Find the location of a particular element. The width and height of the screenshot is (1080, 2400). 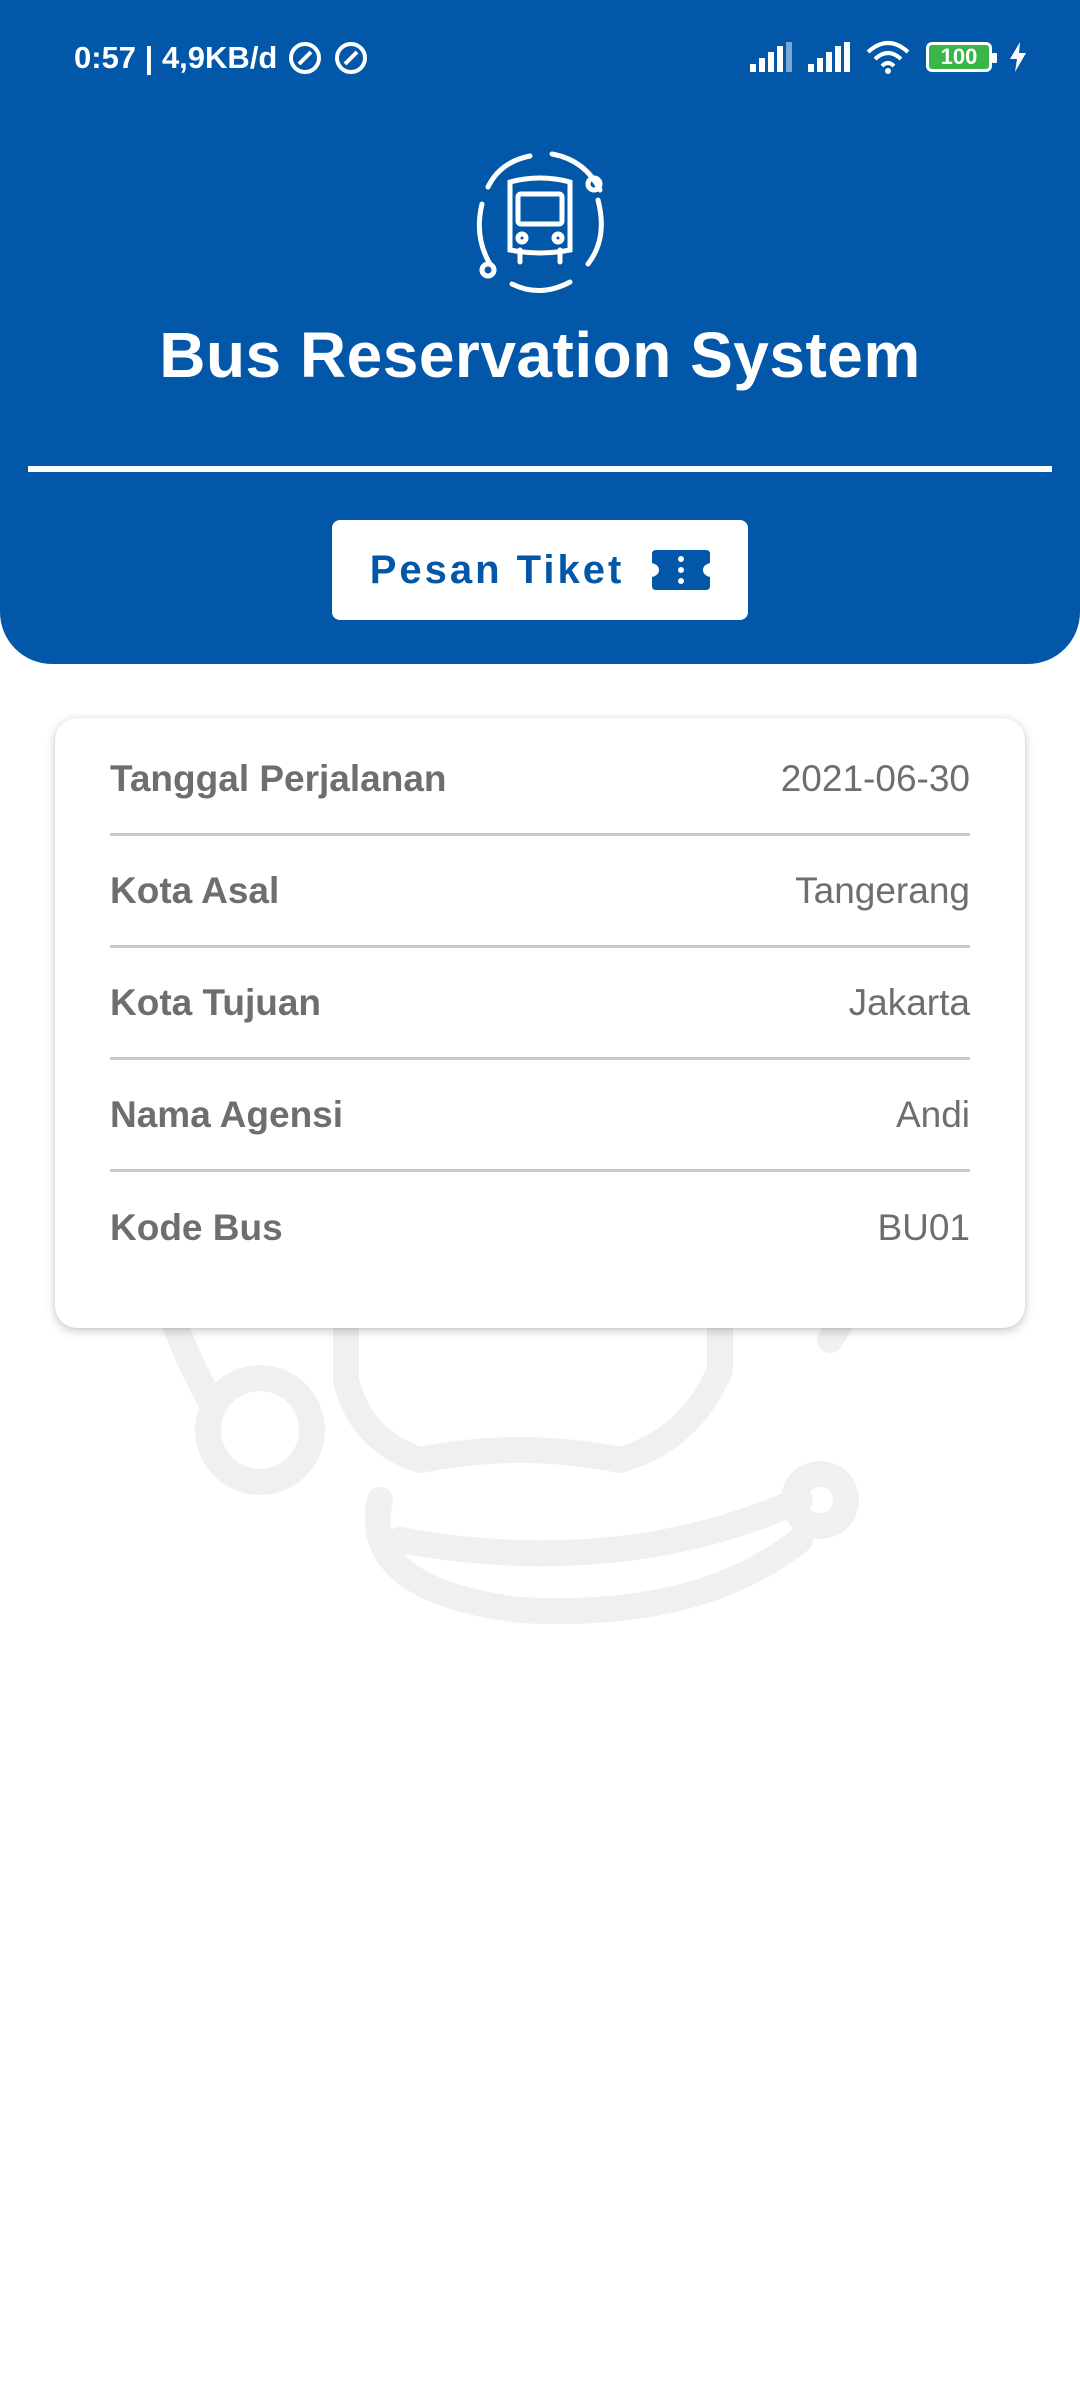

agency-name-value: Andi is located at coordinates (932, 1114).